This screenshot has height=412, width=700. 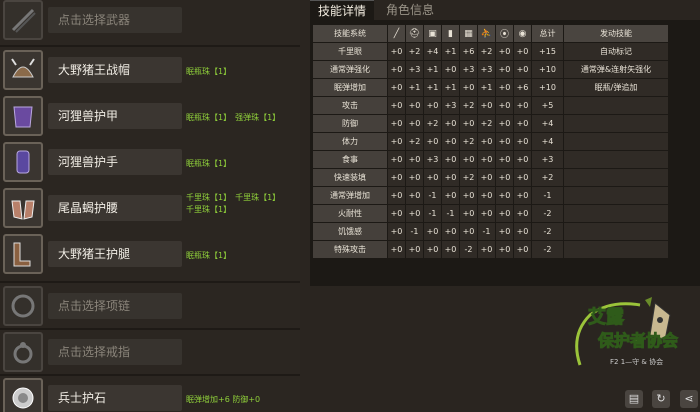 I want to click on equipment-slot: 河狸兽护手 眠瓶珠【1】, so click(x=150, y=165).